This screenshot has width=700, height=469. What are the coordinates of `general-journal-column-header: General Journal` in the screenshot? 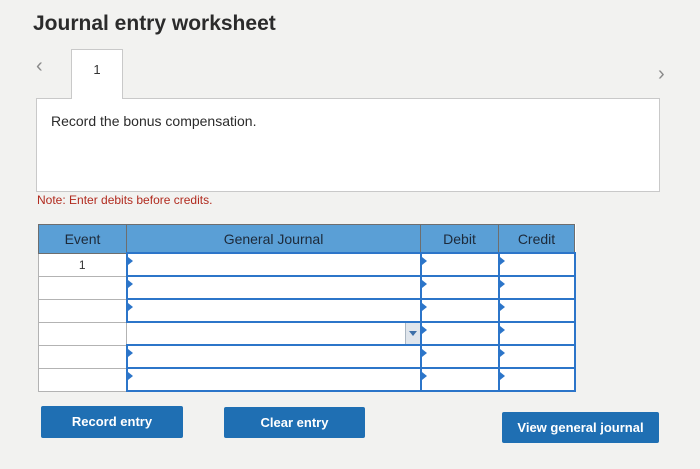 It's located at (273, 239).